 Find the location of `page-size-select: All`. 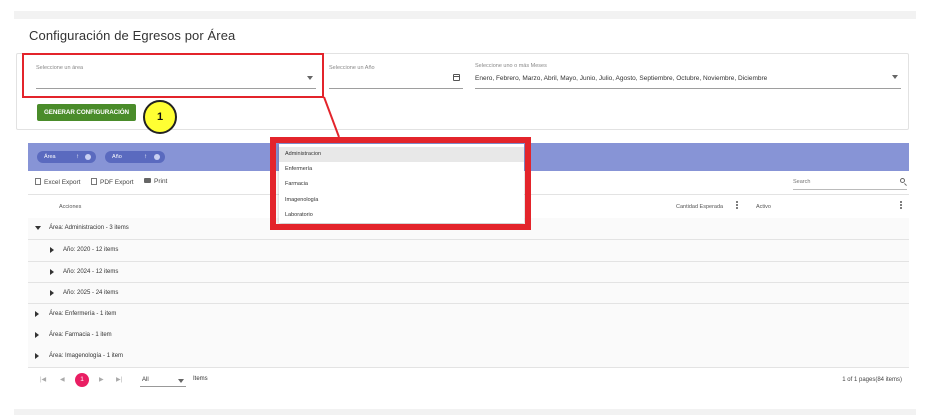

page-size-select: All is located at coordinates (163, 380).